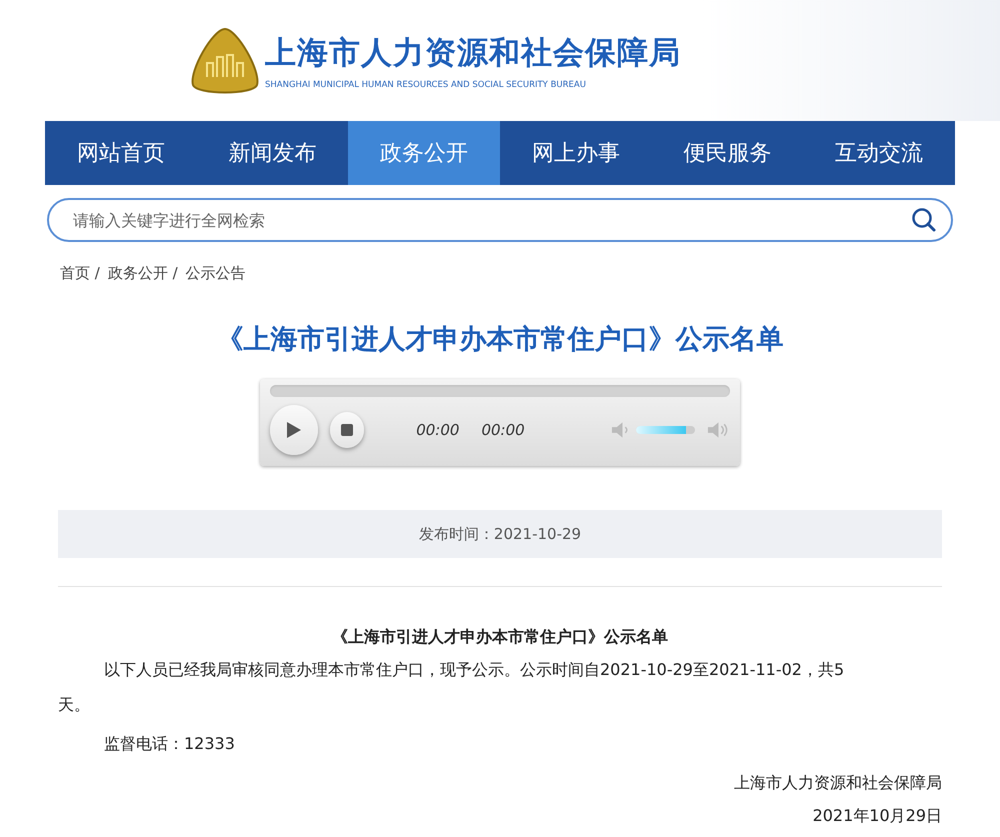 The height and width of the screenshot is (837, 1000). I want to click on article-paragraph: 监督电话：12333, so click(169, 744).